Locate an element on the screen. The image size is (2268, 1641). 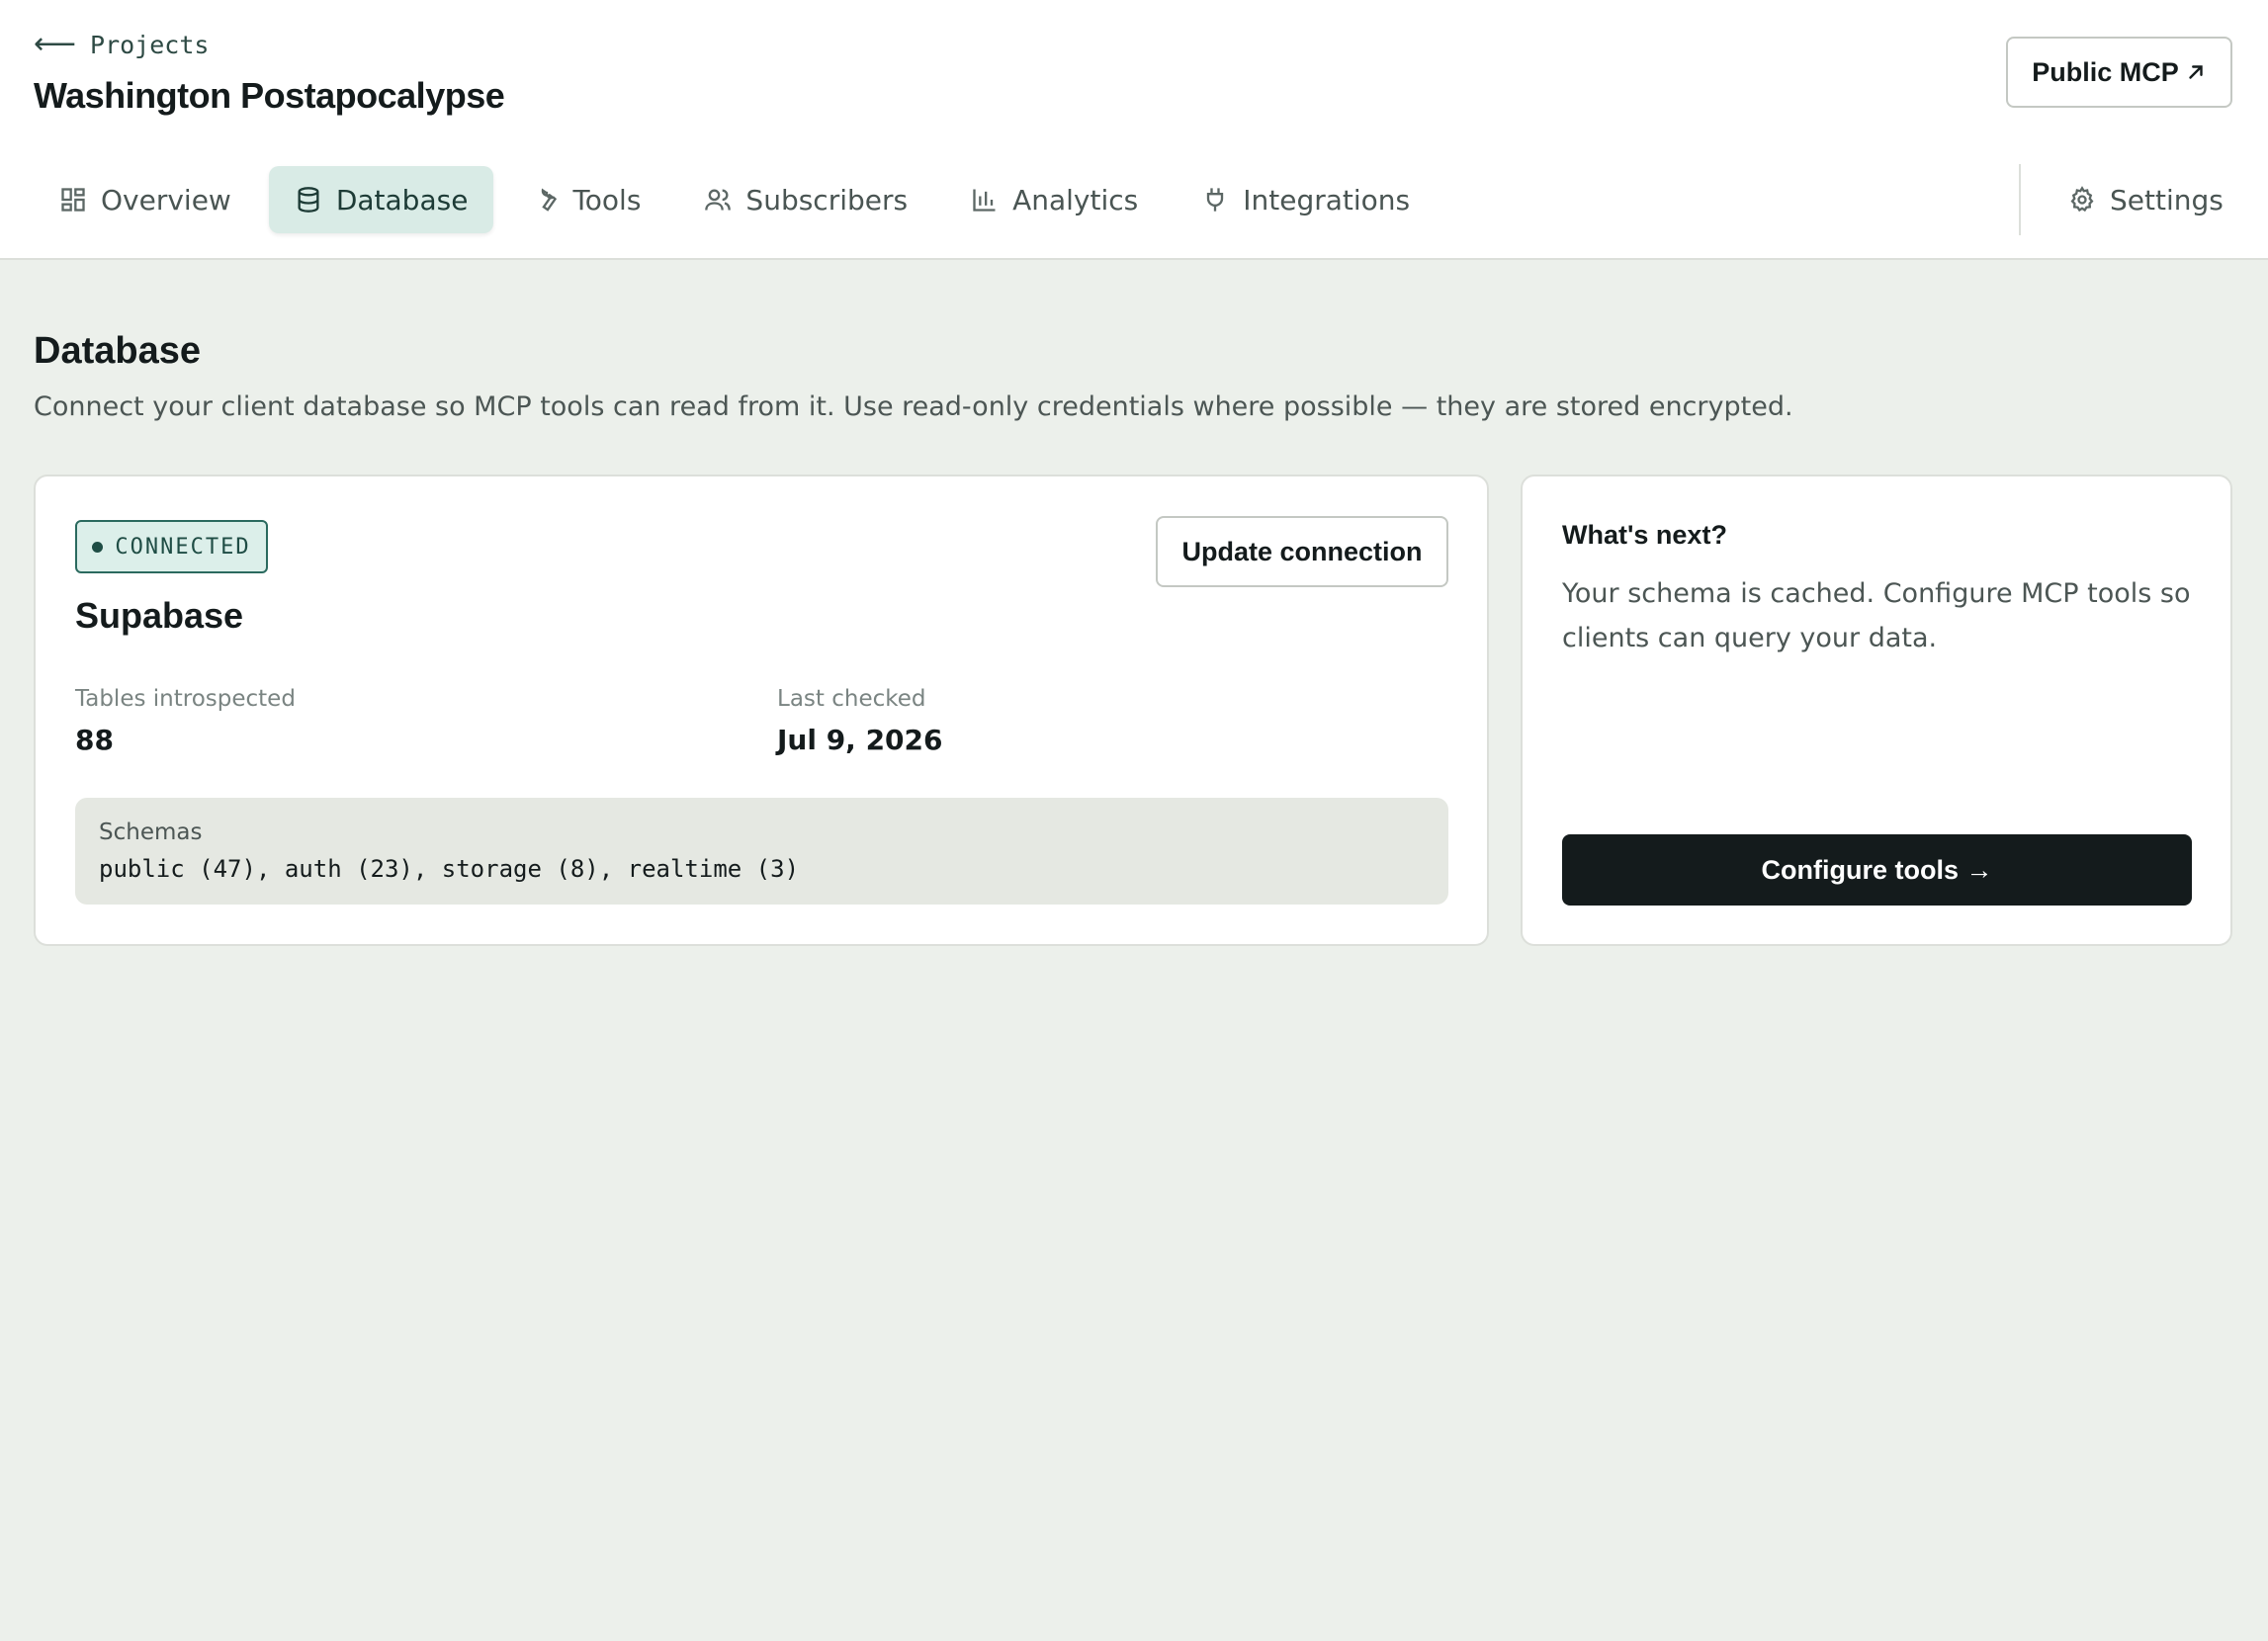
tab-subscribers: Subscribers is located at coordinates (806, 200).